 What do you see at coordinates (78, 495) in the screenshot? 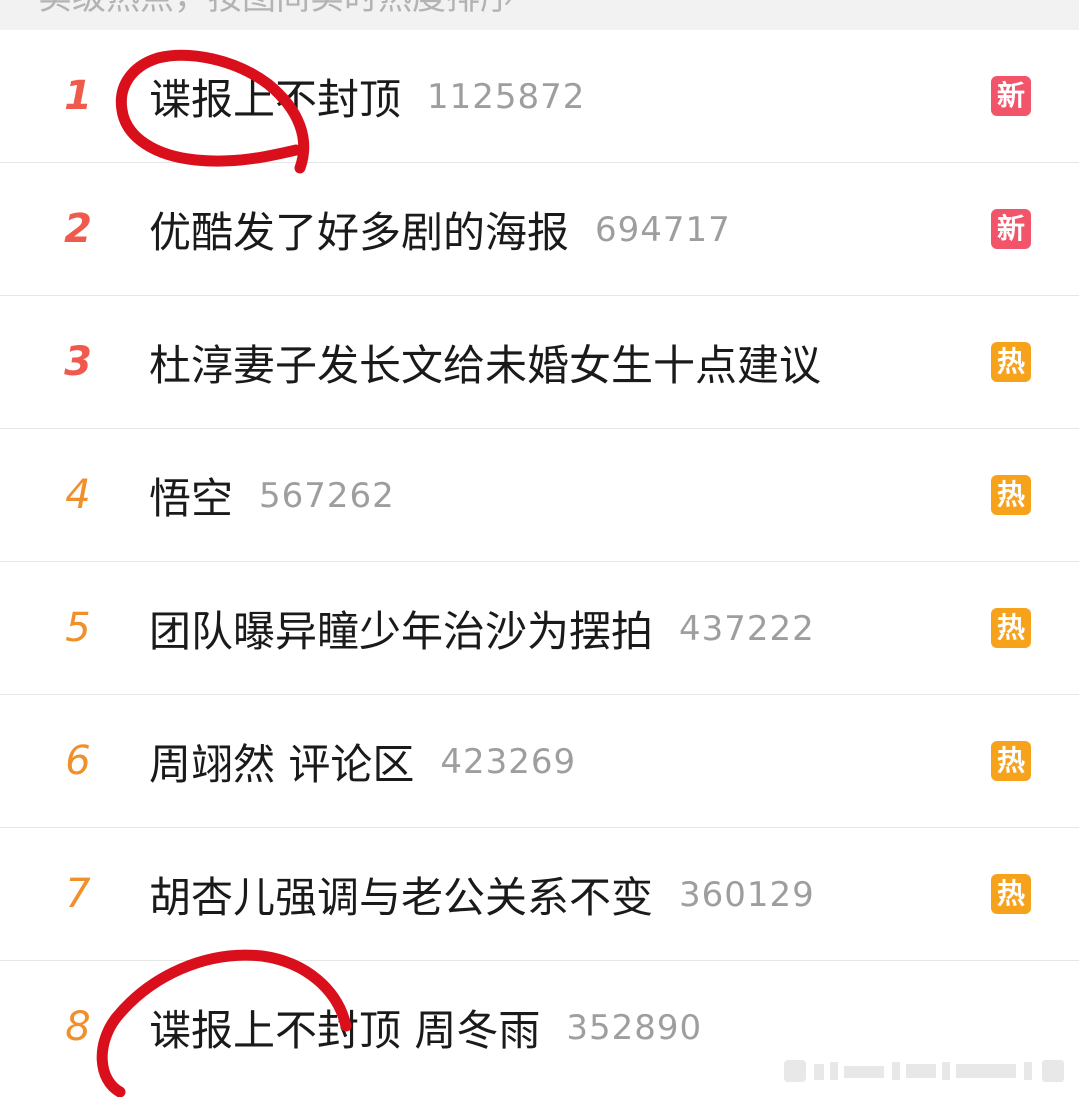
I see `rank-number: 4` at bounding box center [78, 495].